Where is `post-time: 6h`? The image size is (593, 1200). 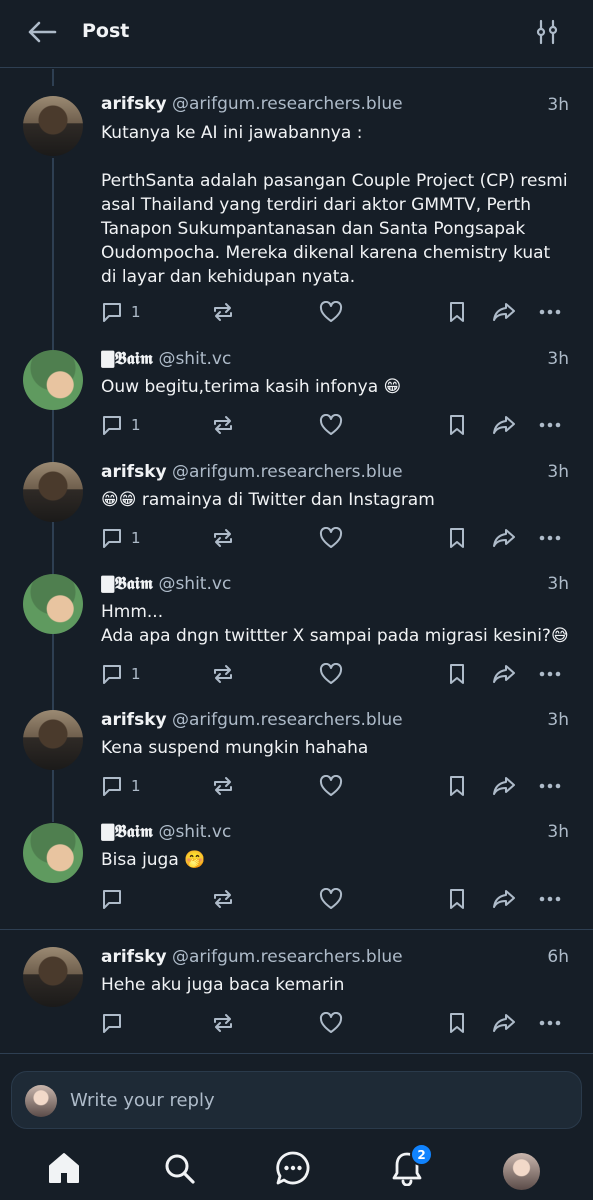
post-time: 6h is located at coordinates (558, 957).